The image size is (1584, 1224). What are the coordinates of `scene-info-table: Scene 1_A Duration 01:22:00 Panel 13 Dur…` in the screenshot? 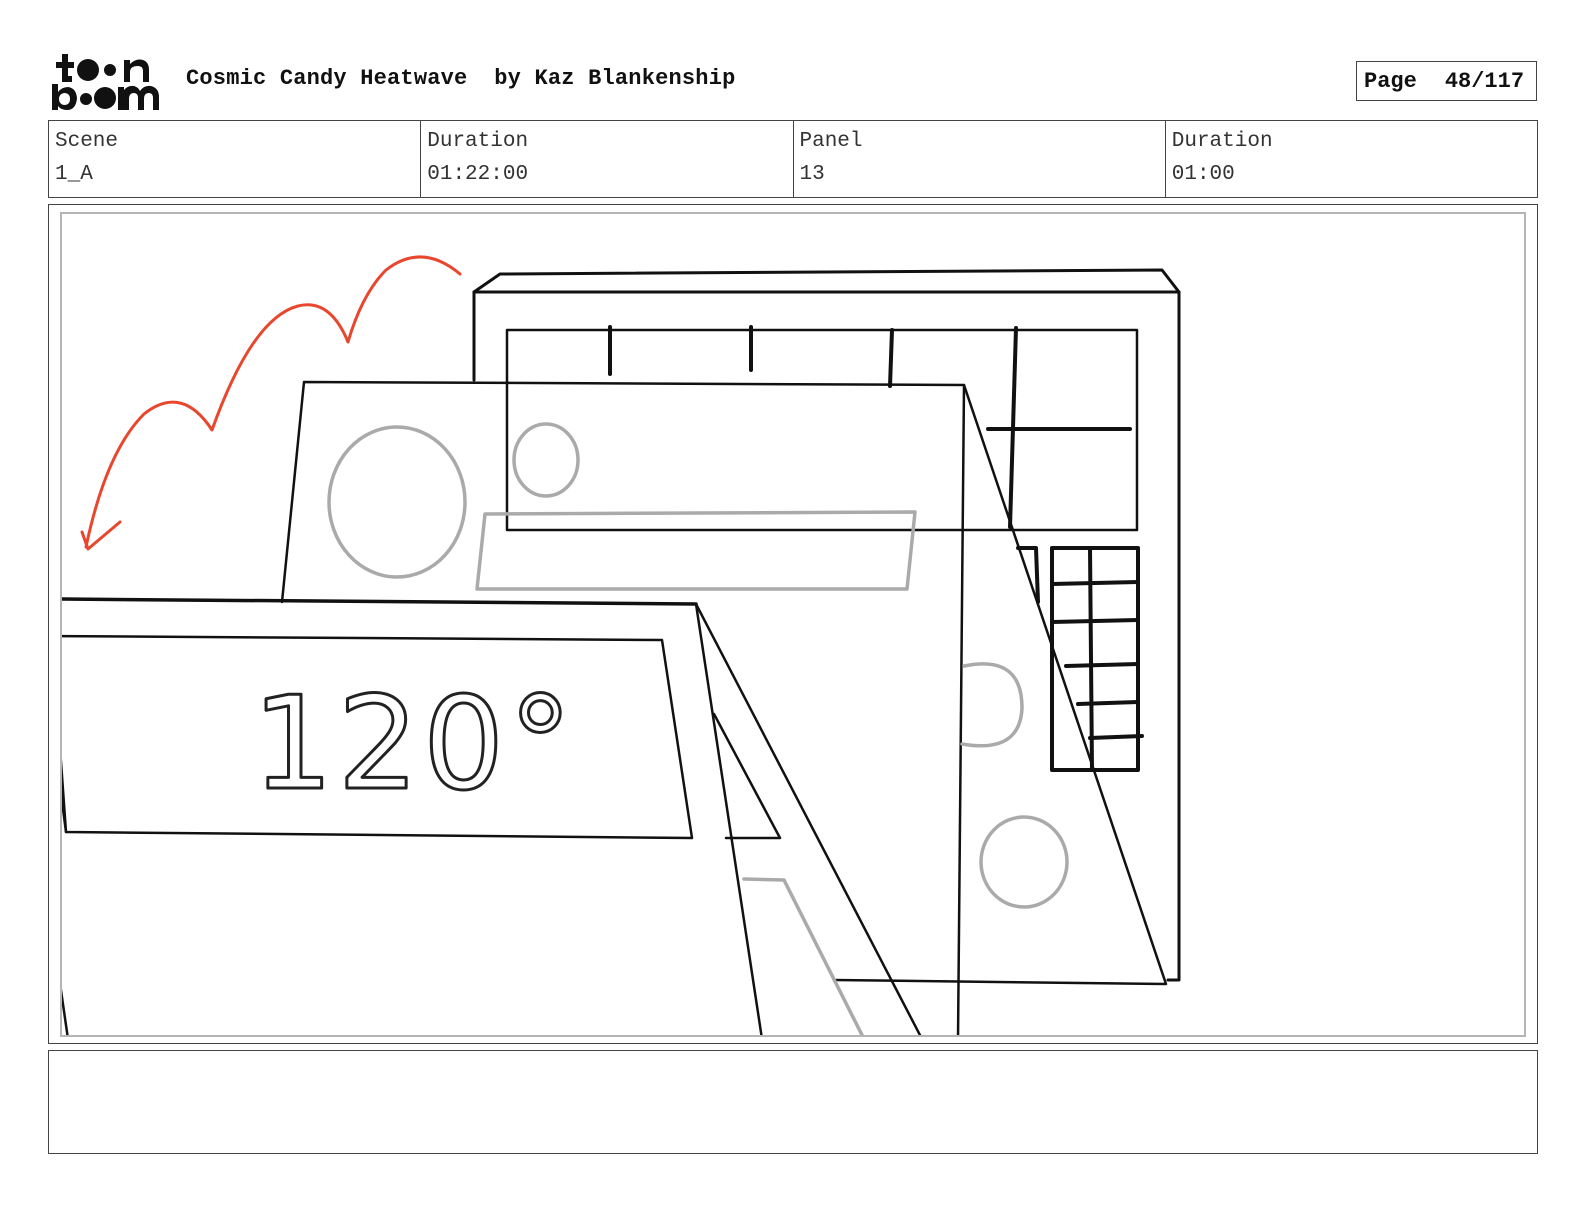 It's located at (793, 159).